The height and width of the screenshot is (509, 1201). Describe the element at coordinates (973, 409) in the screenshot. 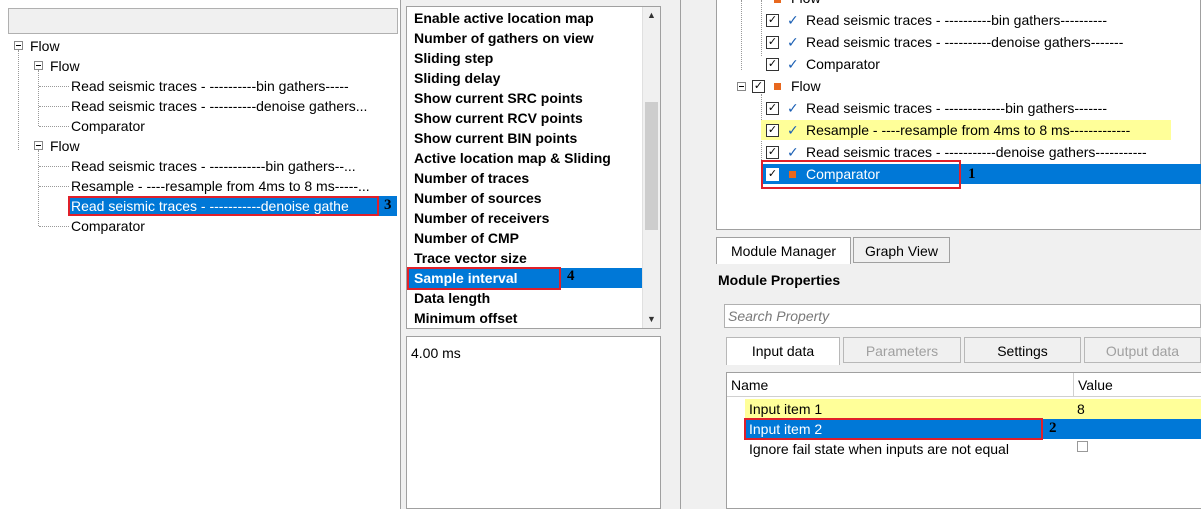

I see `grid-row: Input item 1 8` at that location.